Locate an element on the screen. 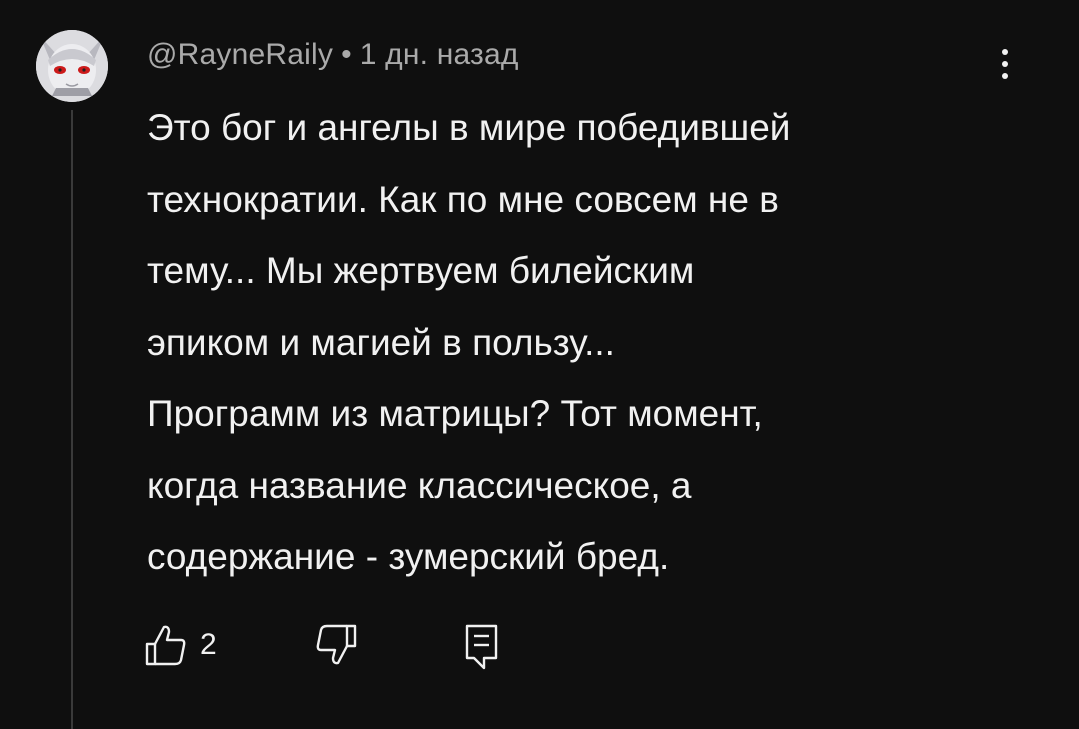 The height and width of the screenshot is (729, 1079). reply-button is located at coordinates (482, 646).